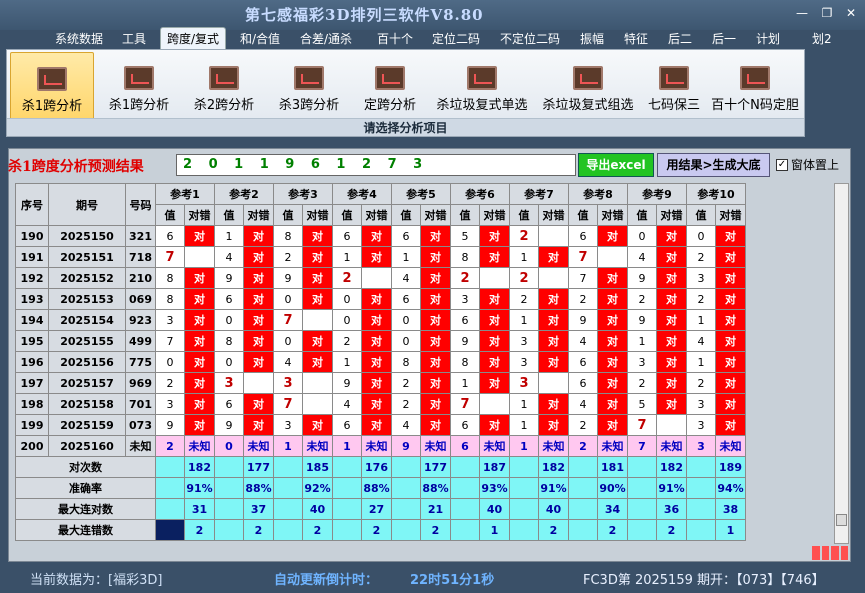  Describe the element at coordinates (376, 165) in the screenshot. I see `result-field: 2 0 1 1 9 6 1 2 7 3` at that location.